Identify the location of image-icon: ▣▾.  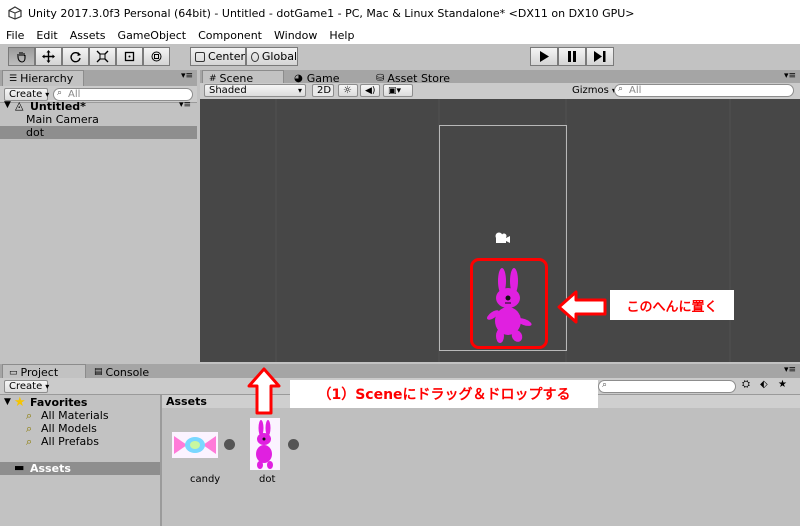
(395, 90).